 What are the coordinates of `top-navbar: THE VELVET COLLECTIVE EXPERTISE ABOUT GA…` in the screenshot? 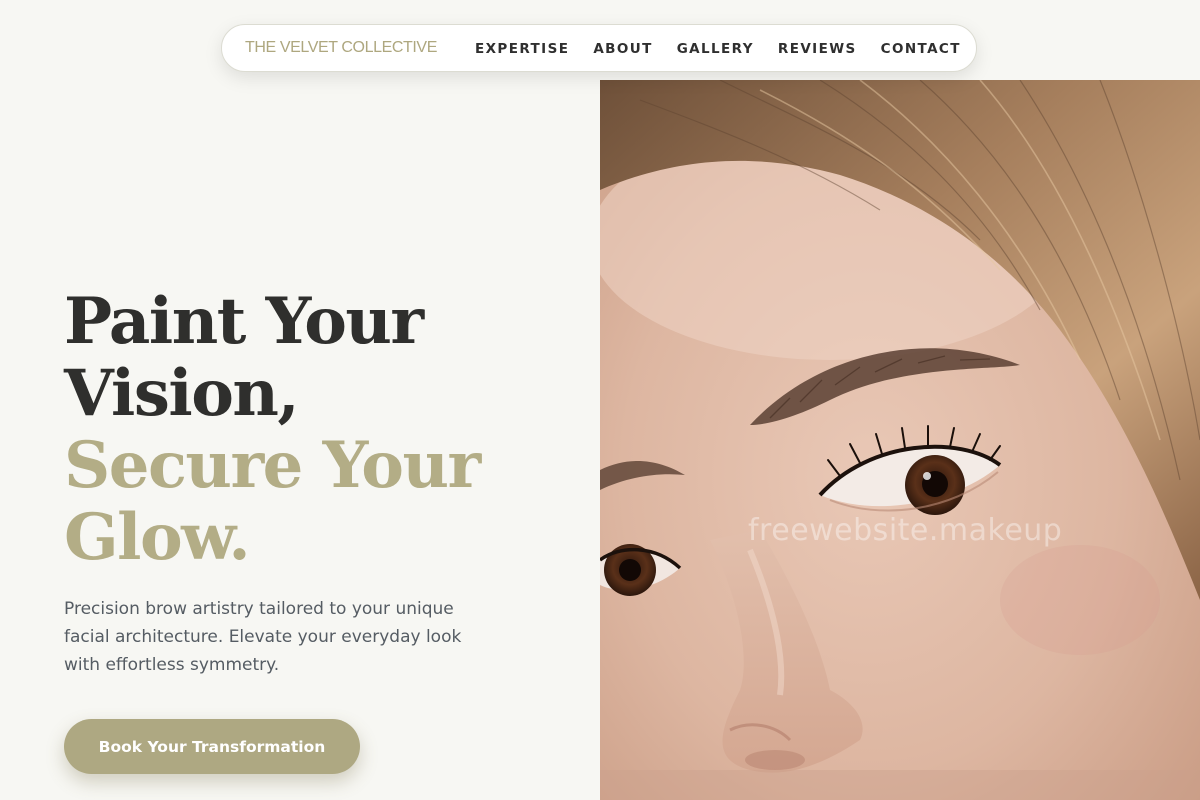 It's located at (599, 48).